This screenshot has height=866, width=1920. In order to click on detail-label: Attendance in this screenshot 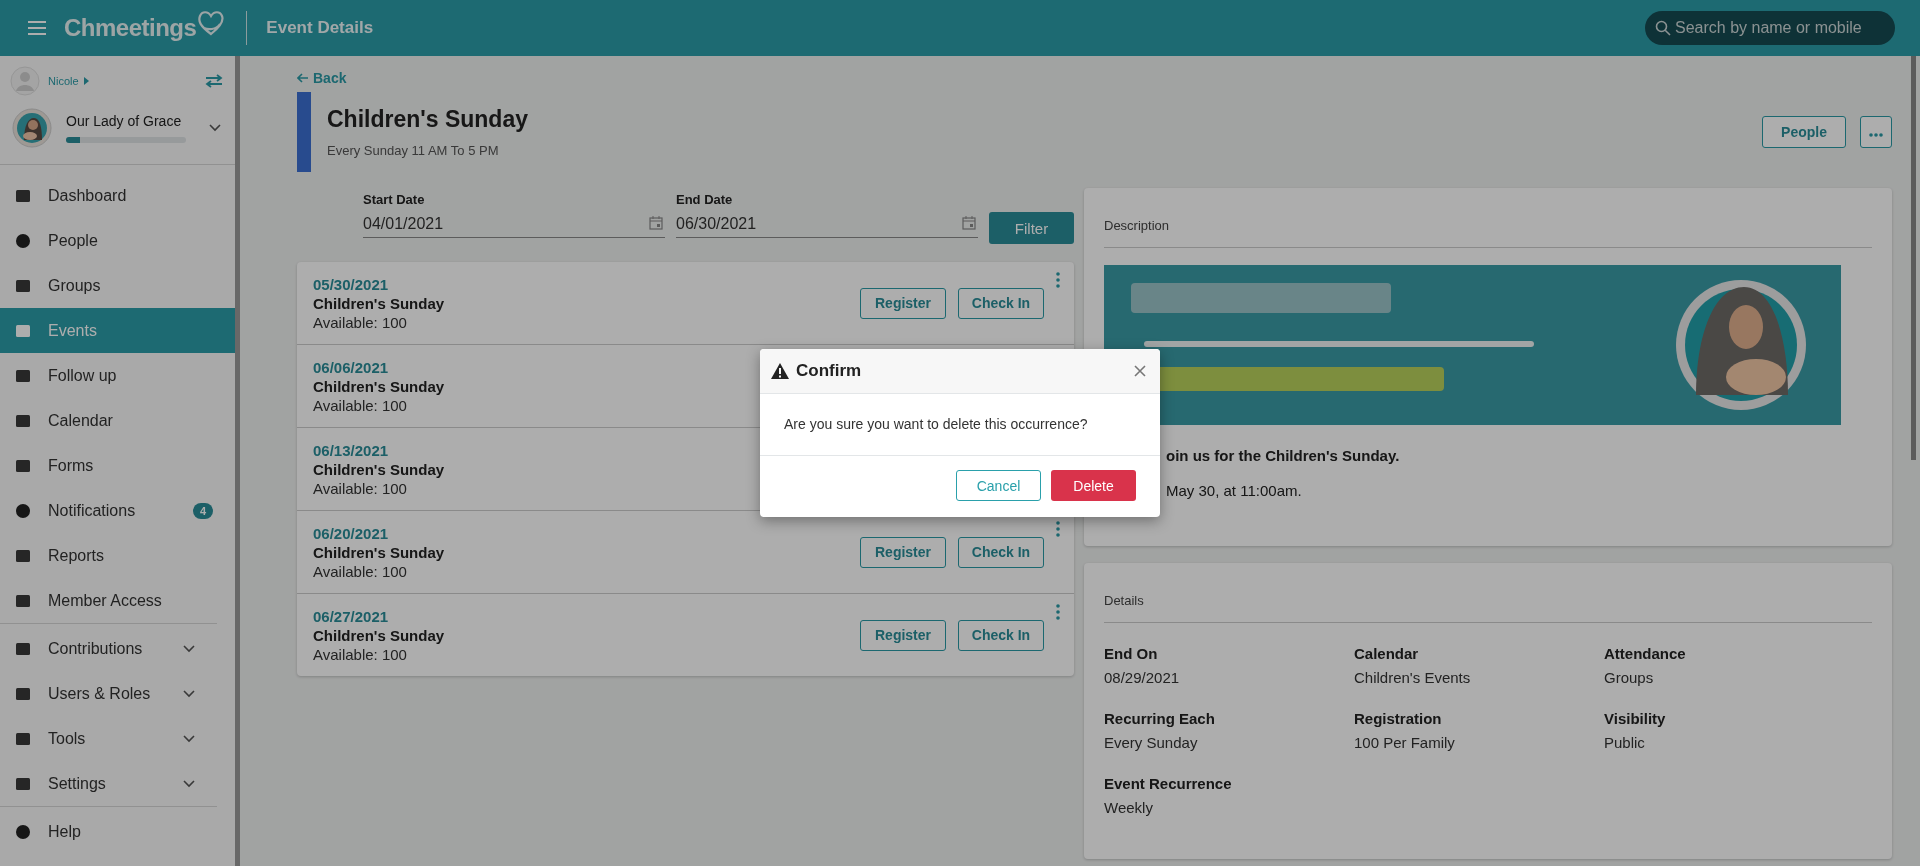, I will do `click(1645, 653)`.